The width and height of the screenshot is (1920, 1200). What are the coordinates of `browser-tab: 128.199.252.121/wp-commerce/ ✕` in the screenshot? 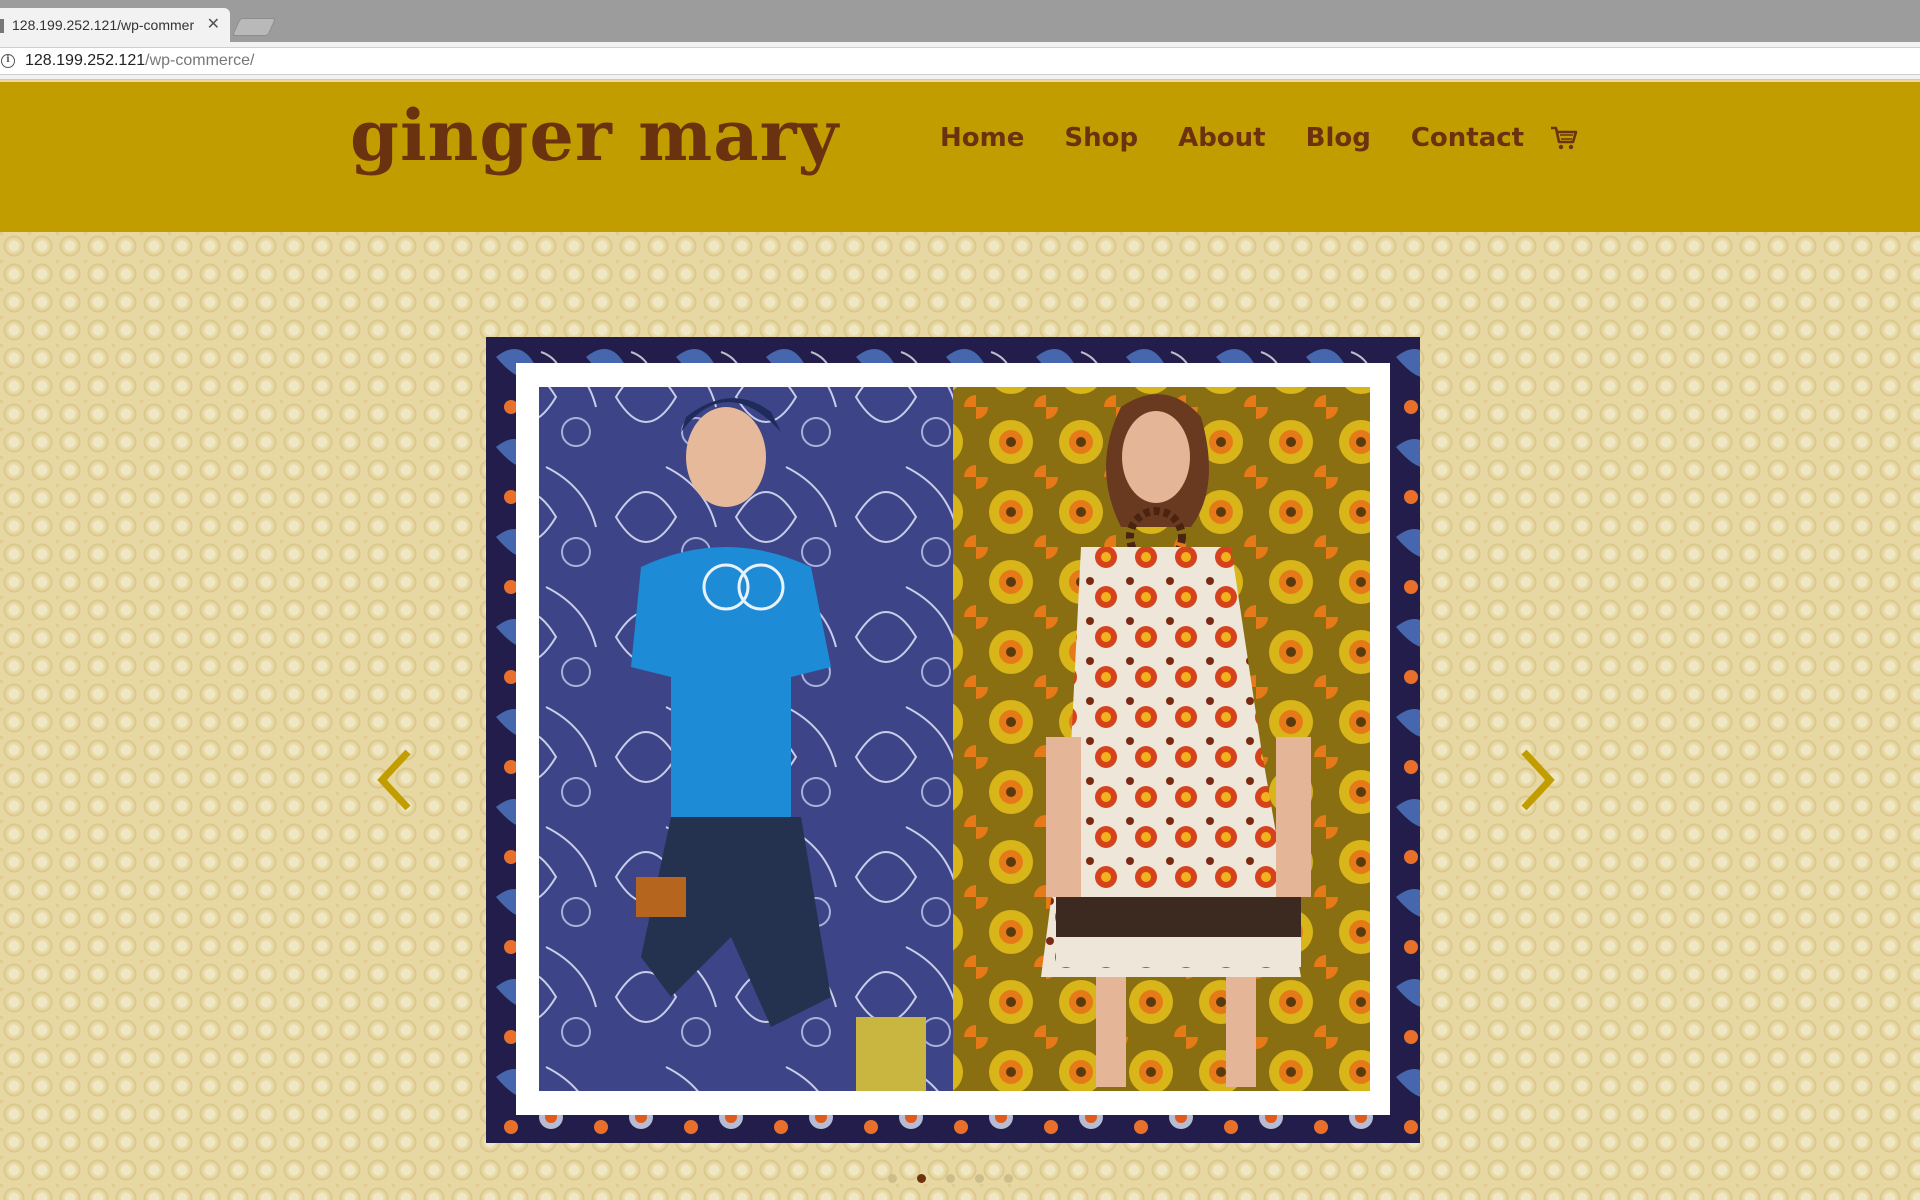 It's located at (115, 25).